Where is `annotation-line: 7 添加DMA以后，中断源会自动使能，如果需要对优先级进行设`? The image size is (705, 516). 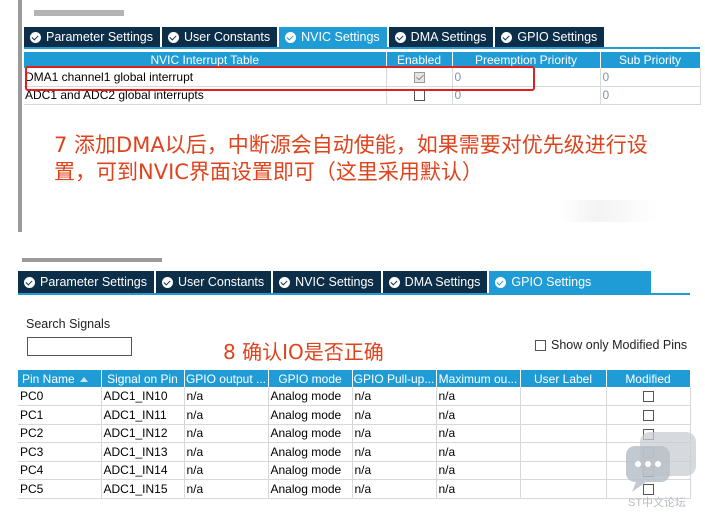
annotation-line: 7 添加DMA以后，中断源会自动使能，如果需要对优先级进行设 is located at coordinates (351, 145).